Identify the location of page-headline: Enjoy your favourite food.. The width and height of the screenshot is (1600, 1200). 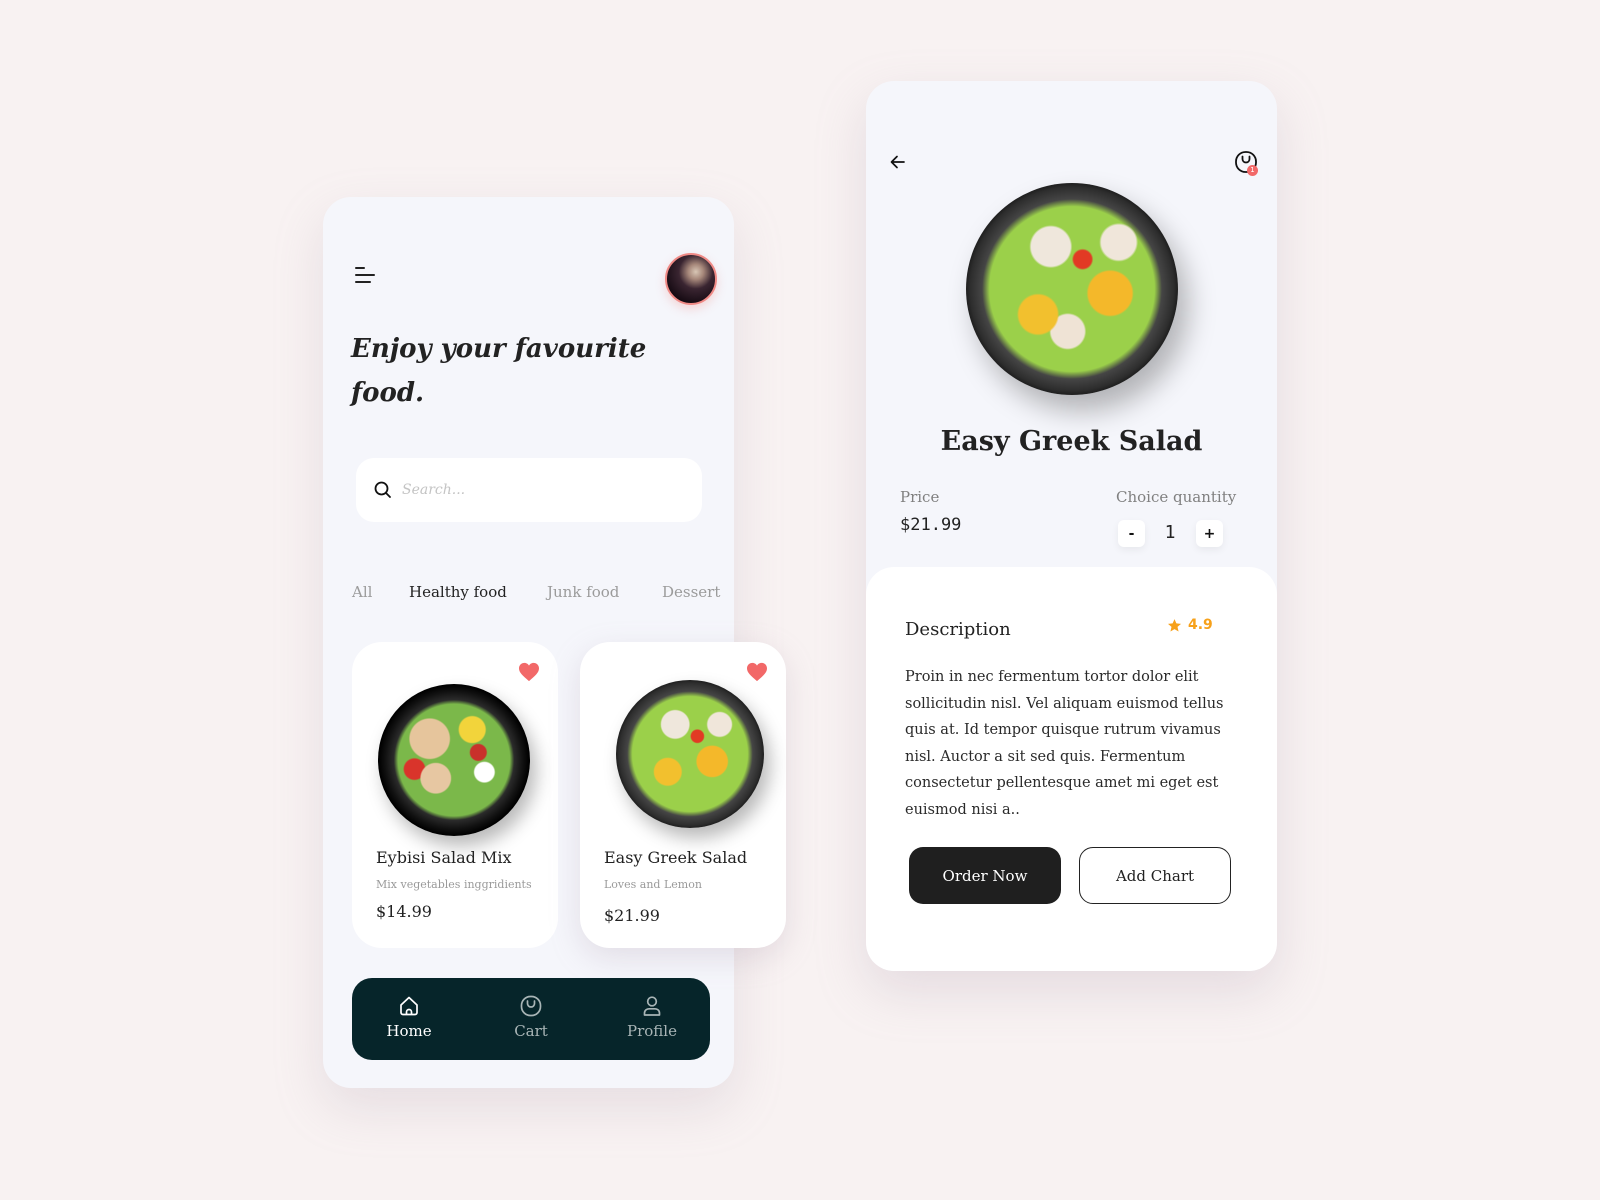
(499, 371).